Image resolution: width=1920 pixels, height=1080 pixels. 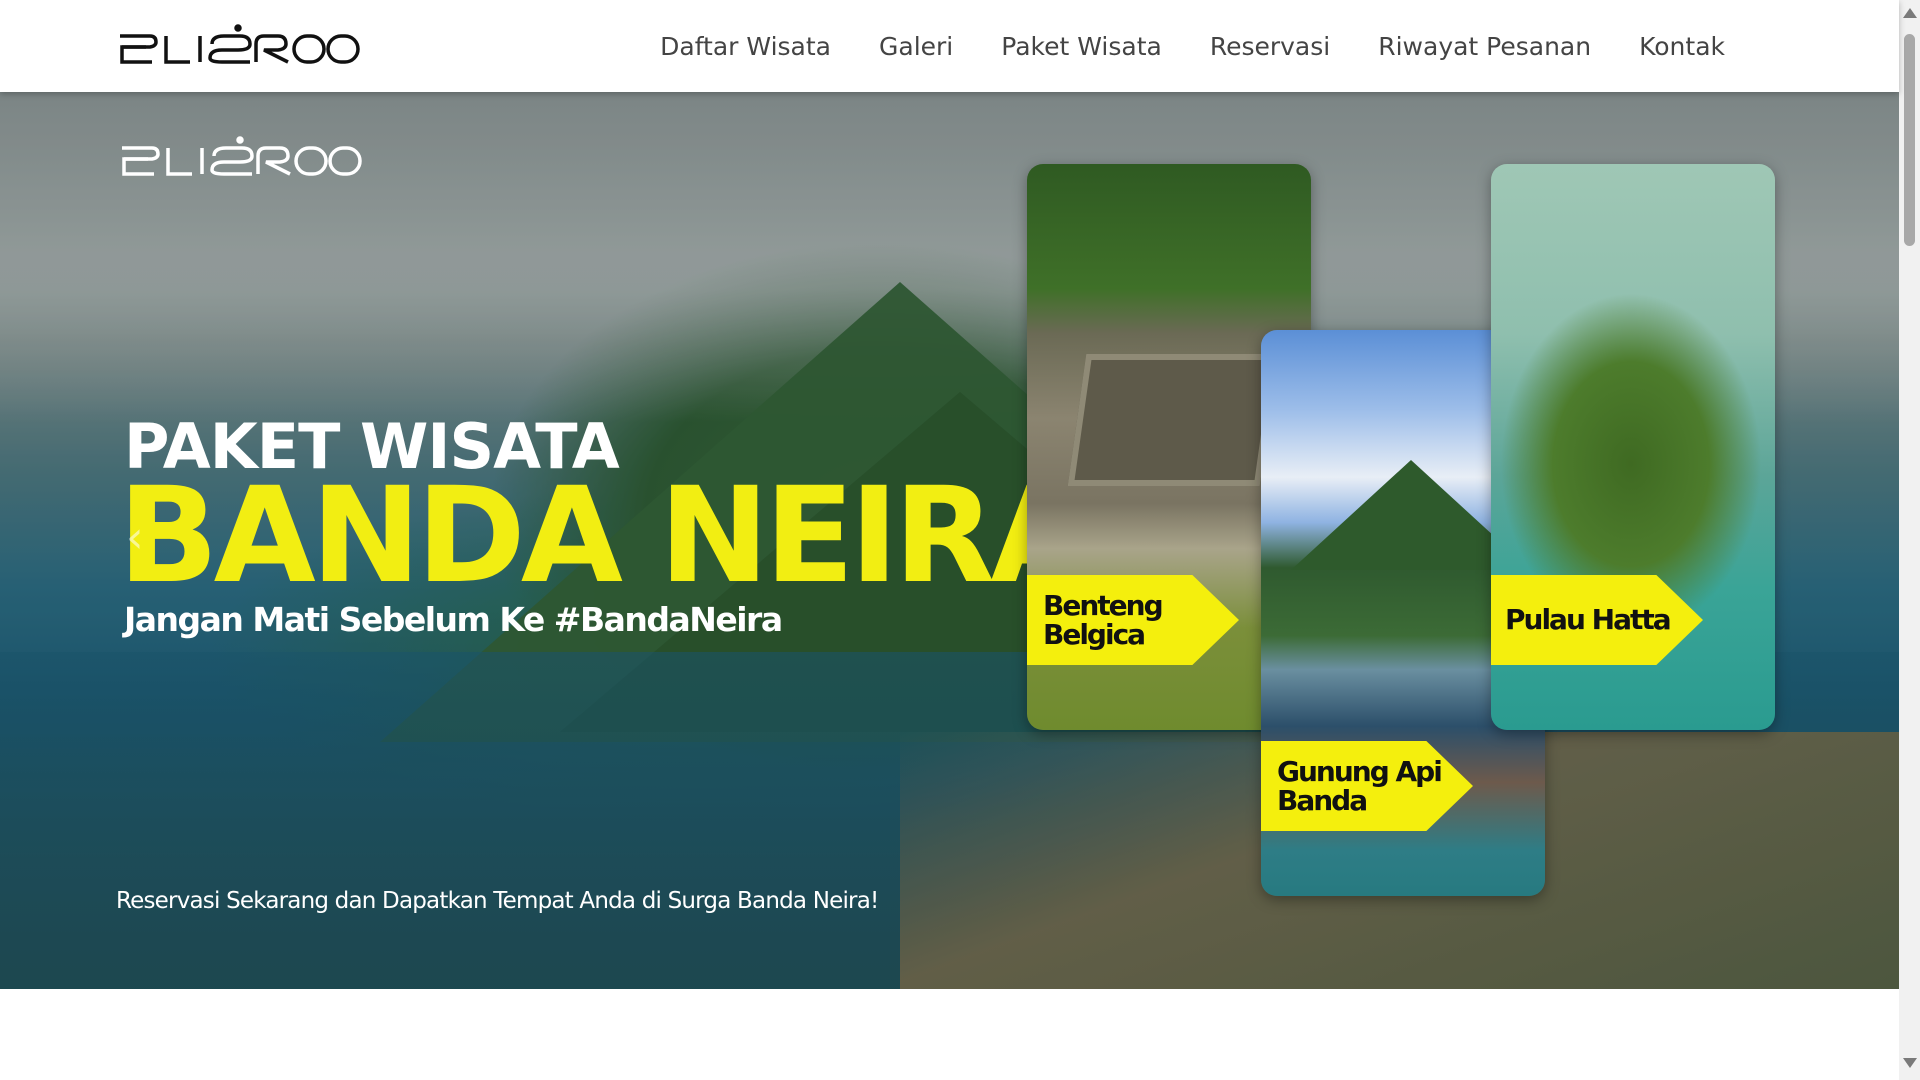 I want to click on destination-card-pulau-hatta: Pulau Hatta, so click(x=1633, y=447).